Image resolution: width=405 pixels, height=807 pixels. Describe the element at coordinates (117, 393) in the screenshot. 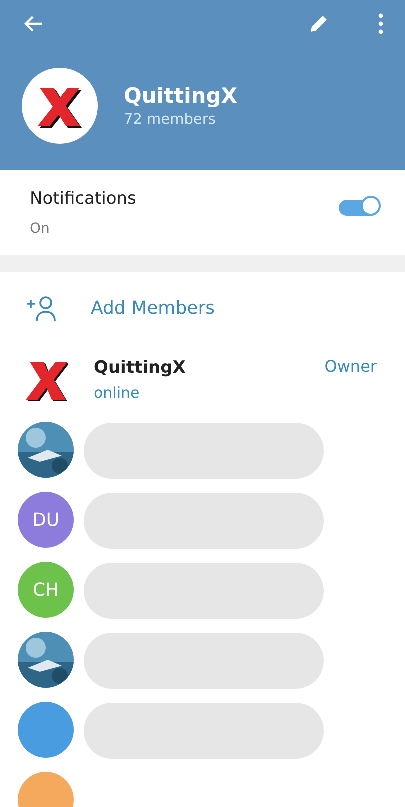

I see `member-status: online` at that location.